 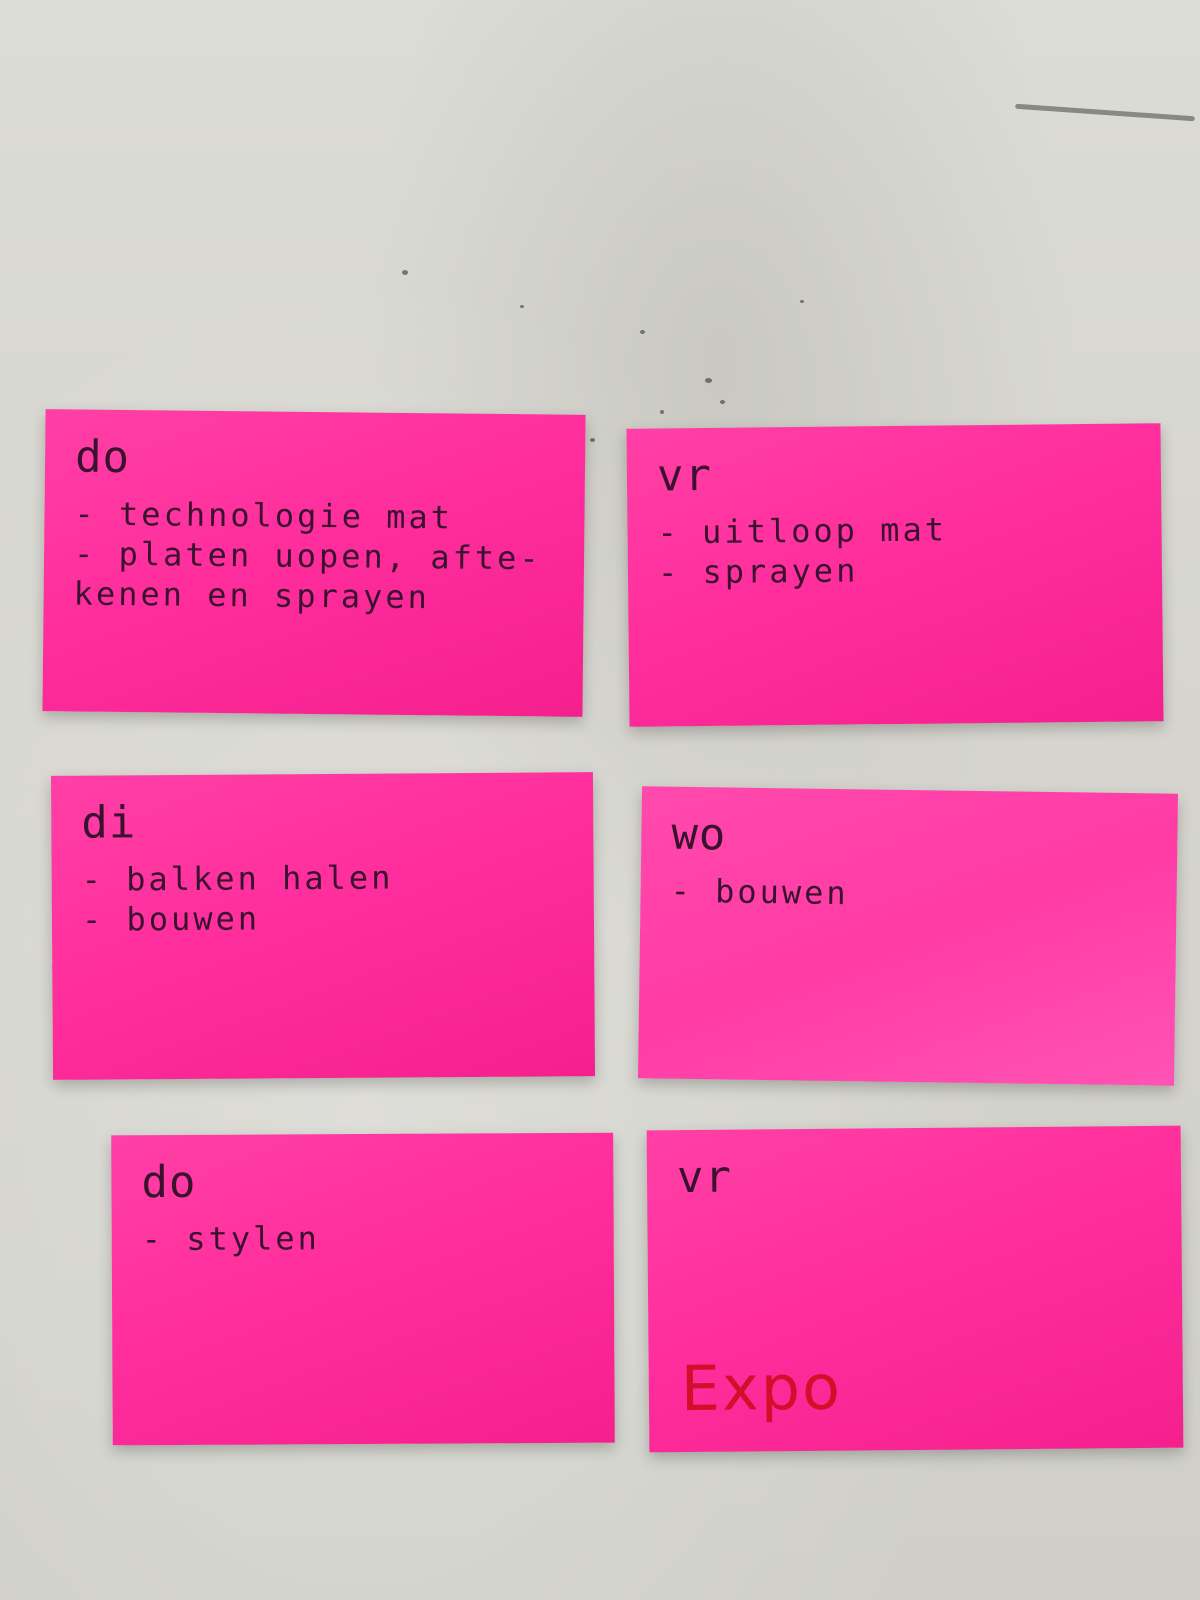 What do you see at coordinates (802, 531) in the screenshot?
I see `note-task: - uitloop mat` at bounding box center [802, 531].